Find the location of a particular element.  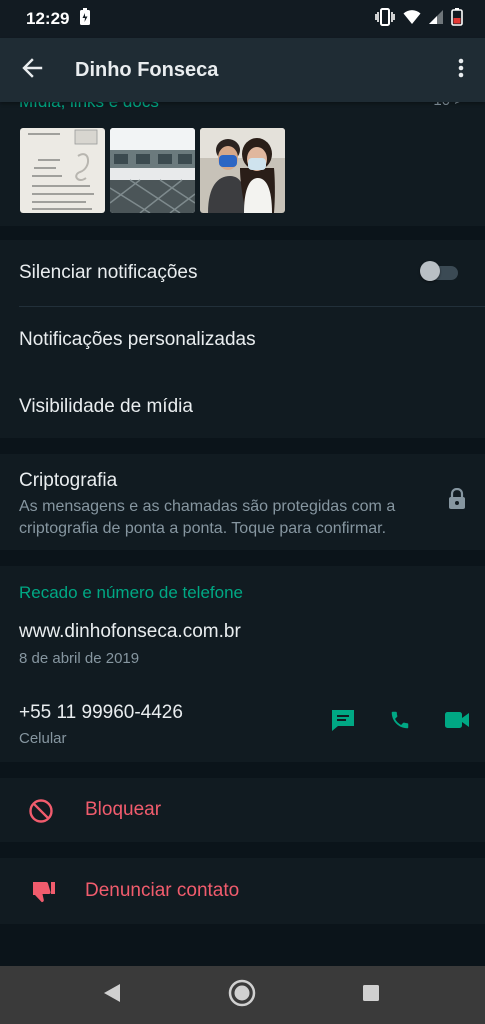

report-contact-row: Denunciar contato is located at coordinates (242, 891).